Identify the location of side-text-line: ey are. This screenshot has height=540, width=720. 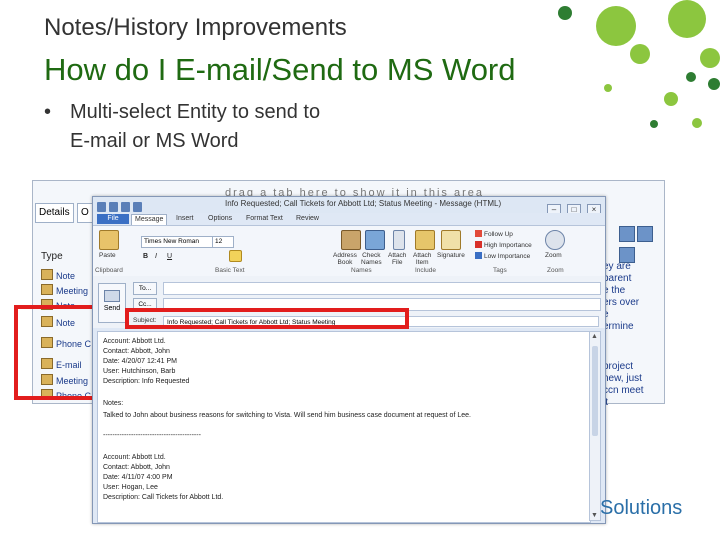
(617, 266).